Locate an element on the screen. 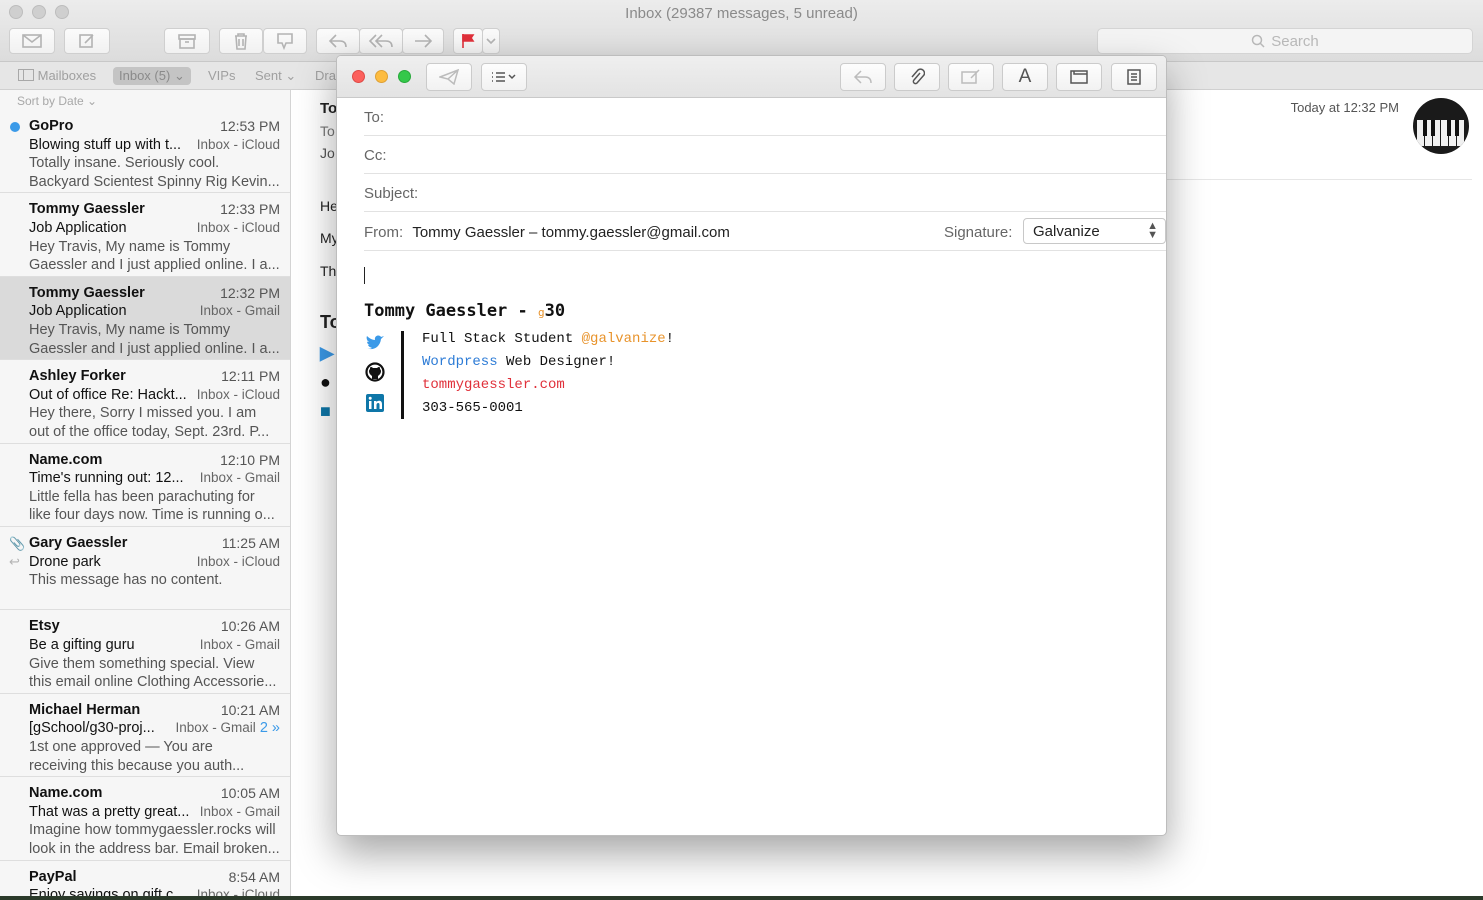 The height and width of the screenshot is (900, 1483). message-sender: PayPal is located at coordinates (53, 876).